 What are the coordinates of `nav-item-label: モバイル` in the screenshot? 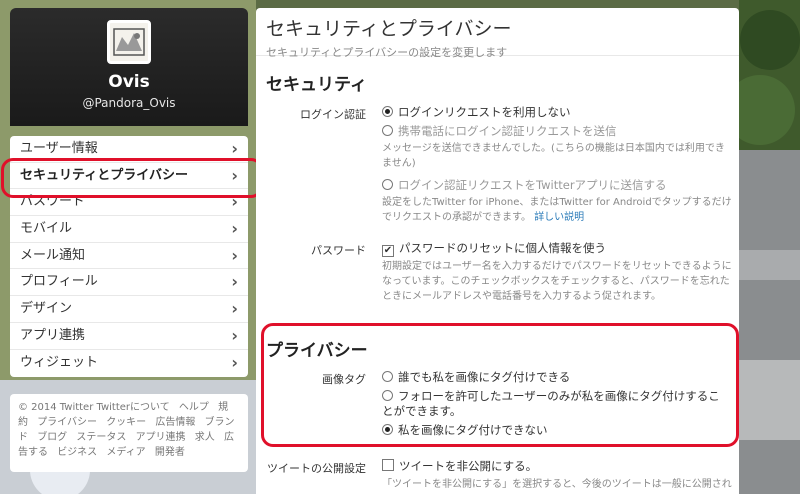 It's located at (46, 229).